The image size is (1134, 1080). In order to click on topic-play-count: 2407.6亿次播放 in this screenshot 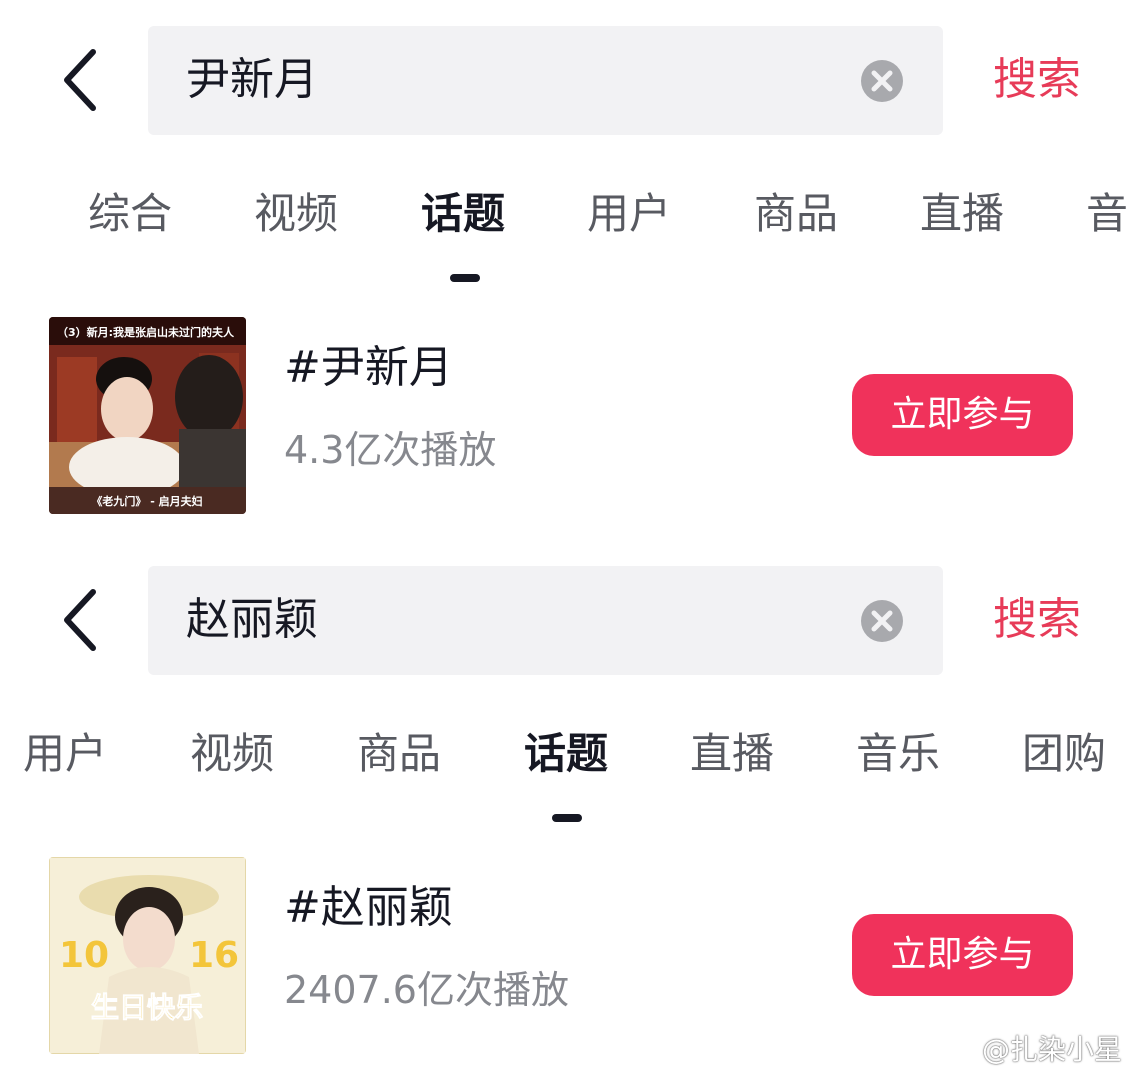, I will do `click(426, 990)`.